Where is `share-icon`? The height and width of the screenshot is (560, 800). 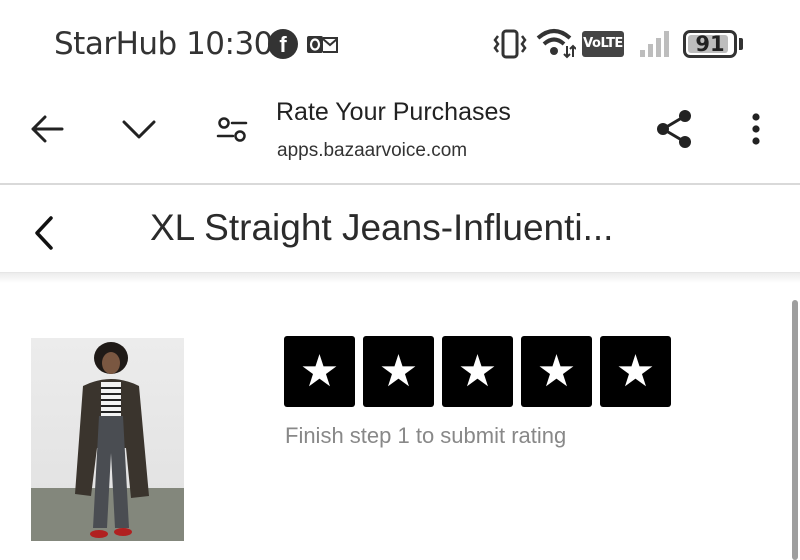 share-icon is located at coordinates (674, 129).